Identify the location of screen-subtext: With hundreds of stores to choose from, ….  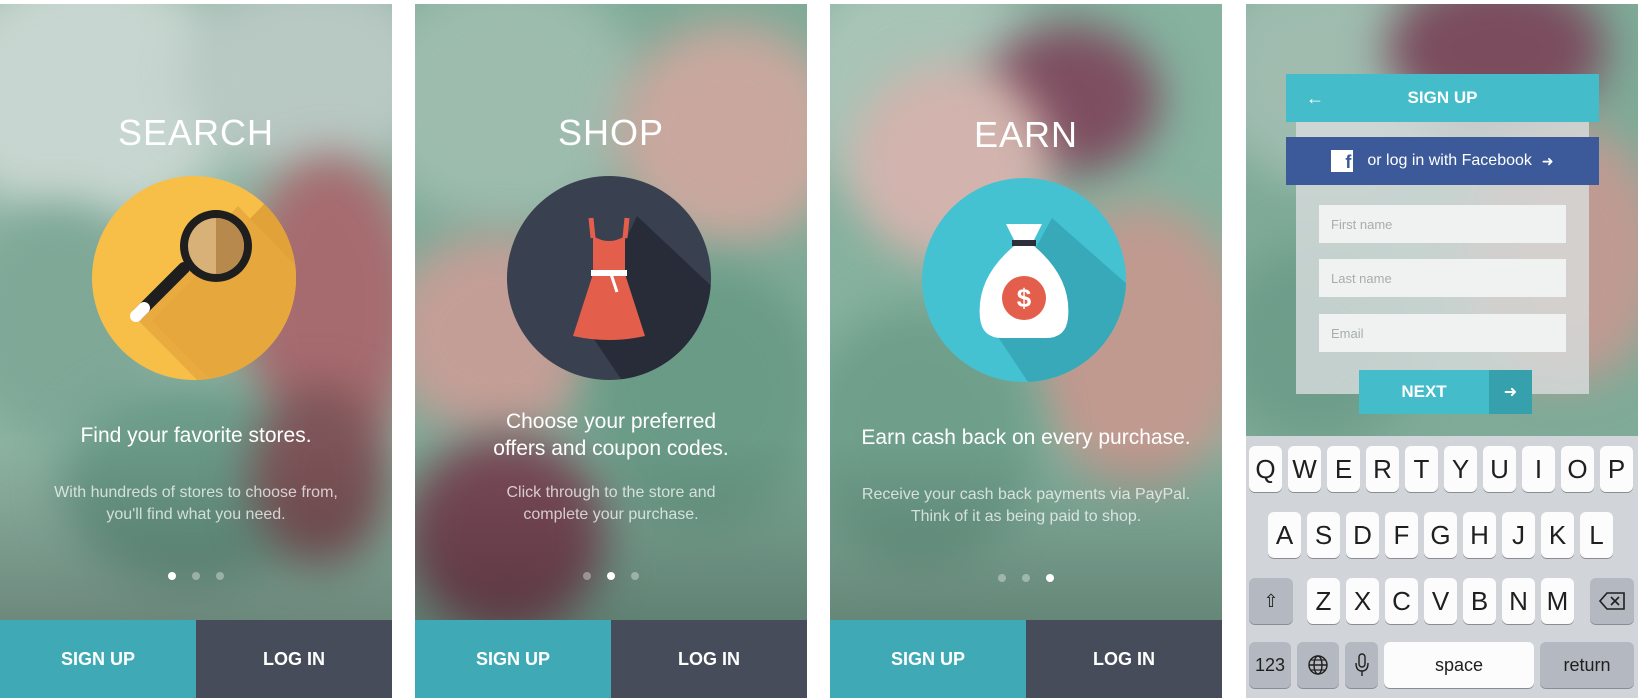
(196, 503).